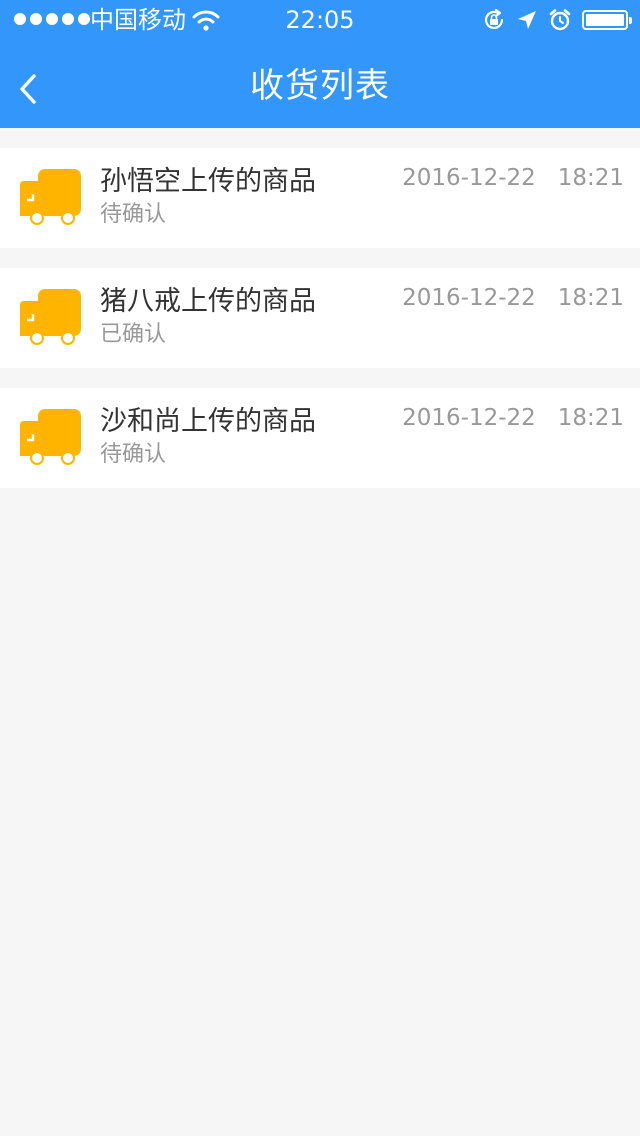  I want to click on item-status: 已确认, so click(133, 334).